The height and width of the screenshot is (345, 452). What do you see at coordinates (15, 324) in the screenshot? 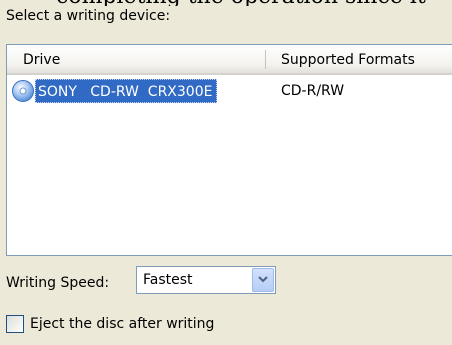
I see `eject-checkbox` at bounding box center [15, 324].